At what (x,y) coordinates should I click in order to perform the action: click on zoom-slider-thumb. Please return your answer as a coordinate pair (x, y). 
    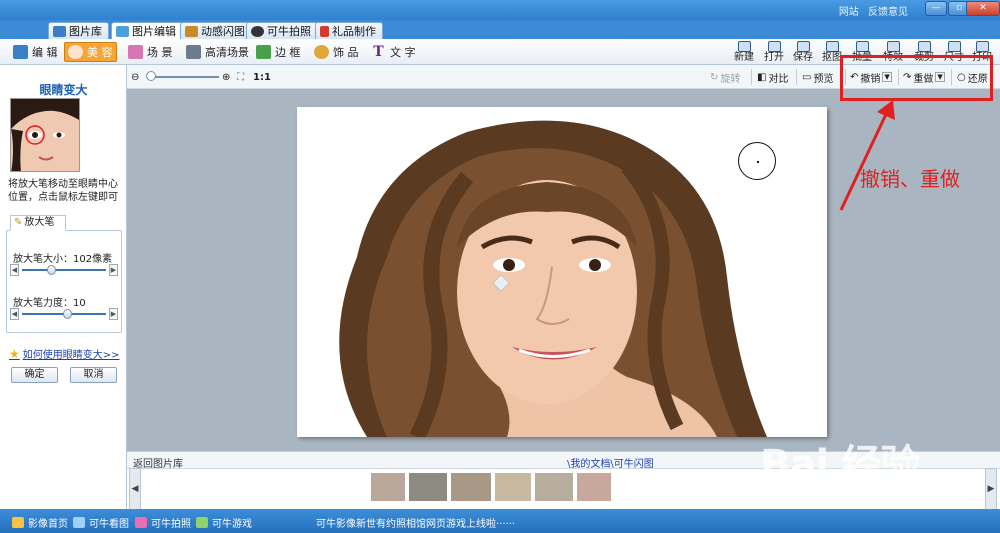
    Looking at the image, I should click on (151, 76).